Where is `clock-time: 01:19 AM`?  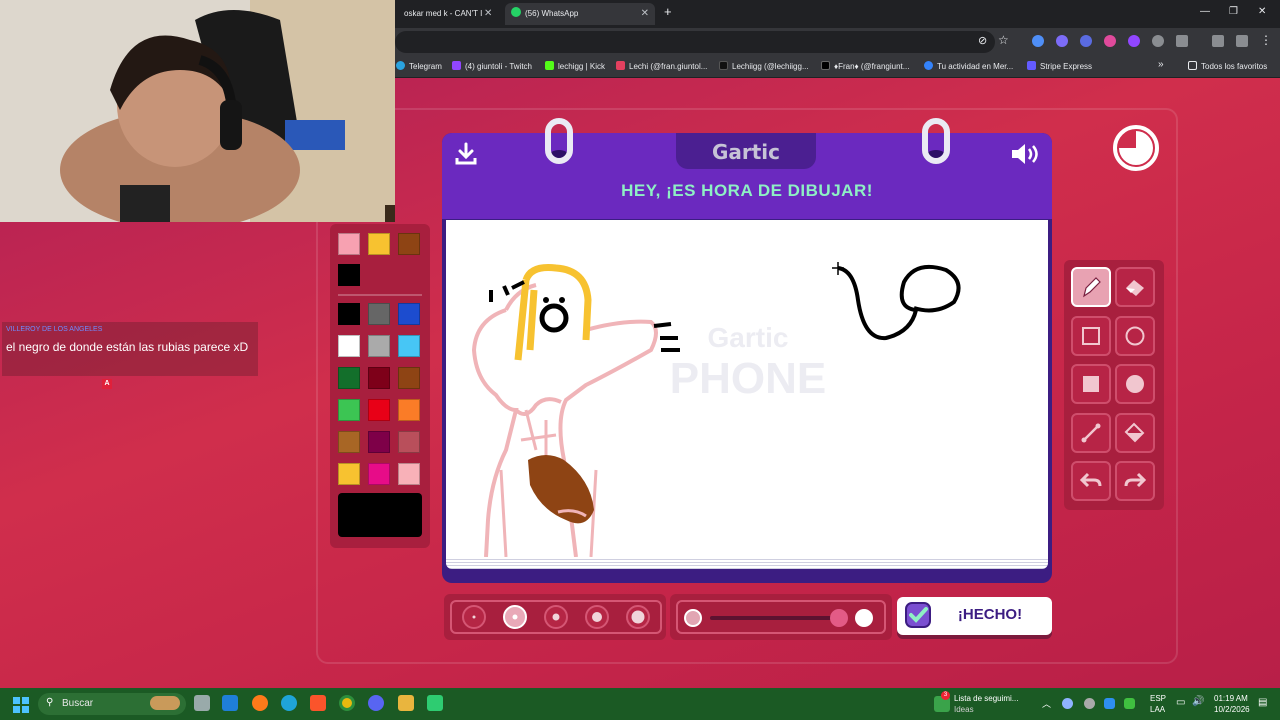
clock-time: 01:19 AM is located at coordinates (1231, 698).